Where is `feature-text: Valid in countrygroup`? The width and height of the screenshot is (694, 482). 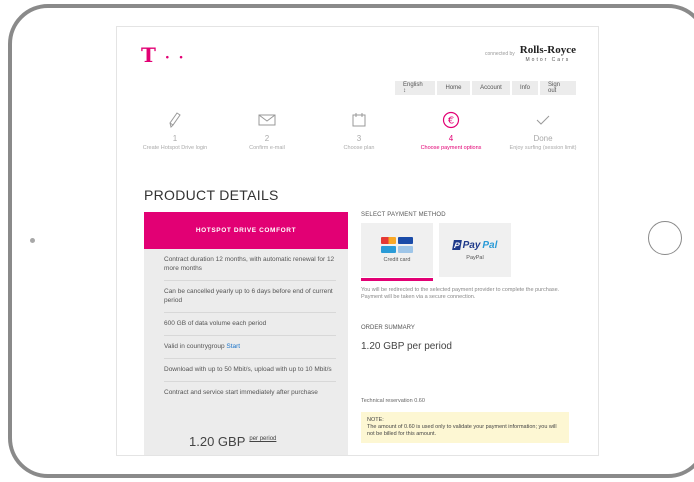
feature-text: Valid in countrygroup is located at coordinates (195, 346).